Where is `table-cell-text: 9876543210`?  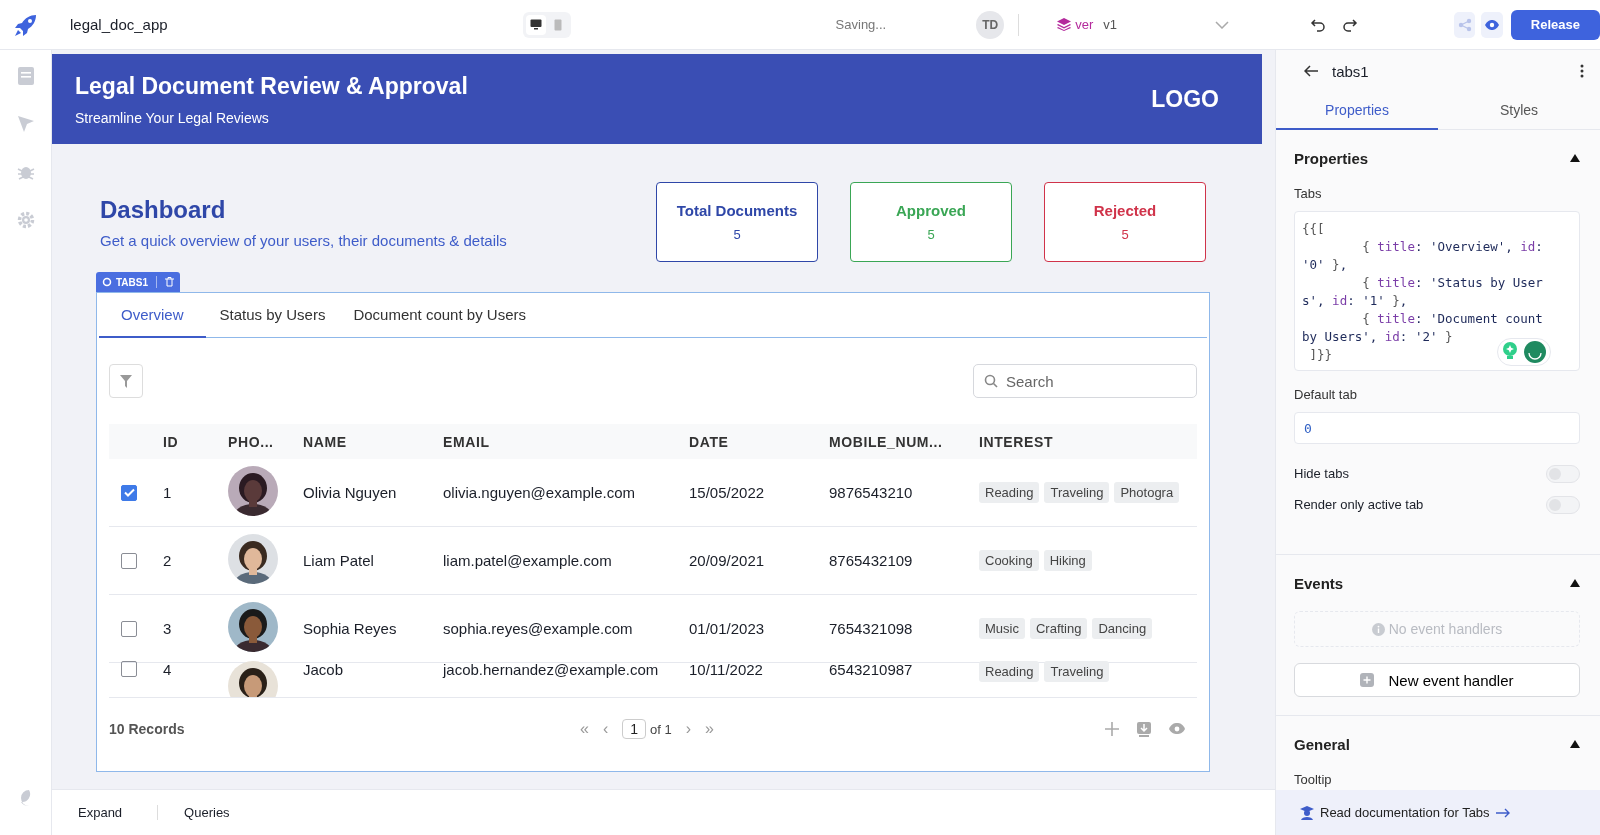 table-cell-text: 9876543210 is located at coordinates (871, 492).